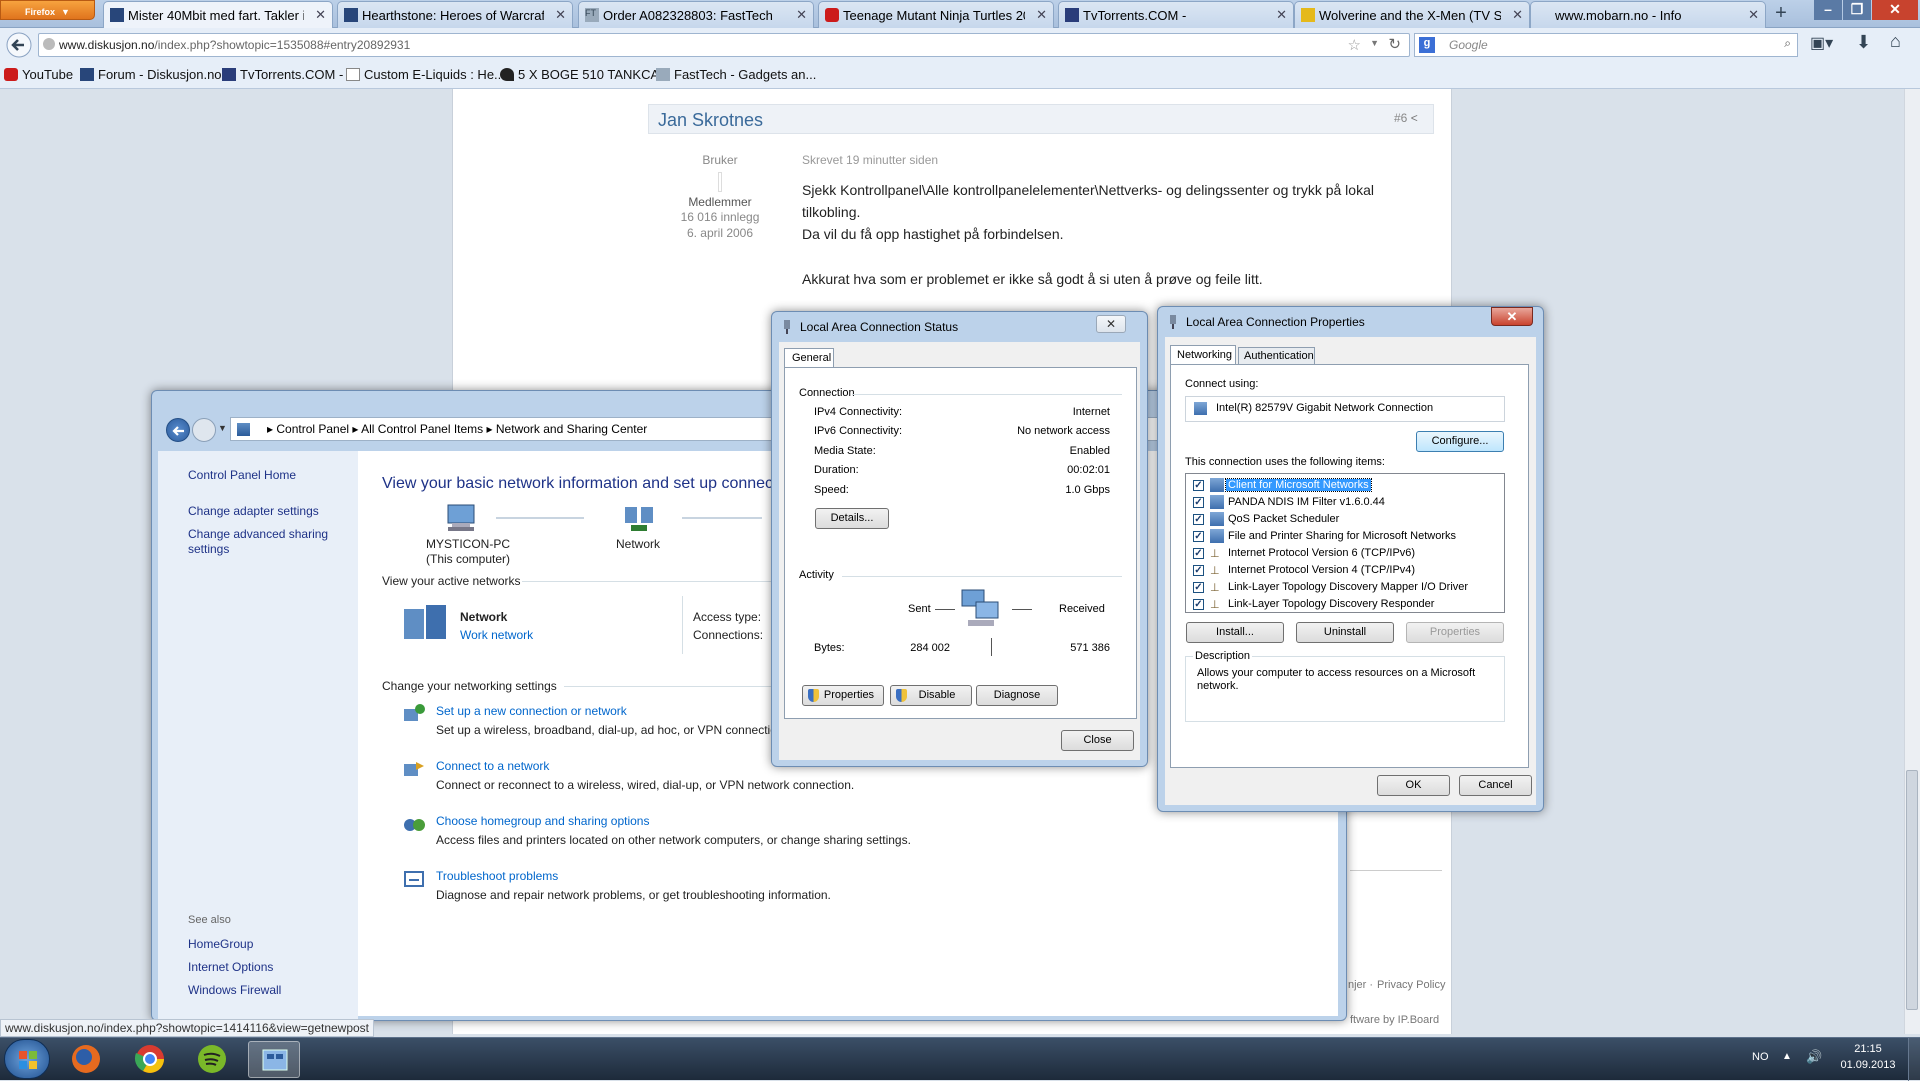 The width and height of the screenshot is (1920, 1081). Describe the element at coordinates (1863, 42) in the screenshot. I see `download-icon: ⬇` at that location.